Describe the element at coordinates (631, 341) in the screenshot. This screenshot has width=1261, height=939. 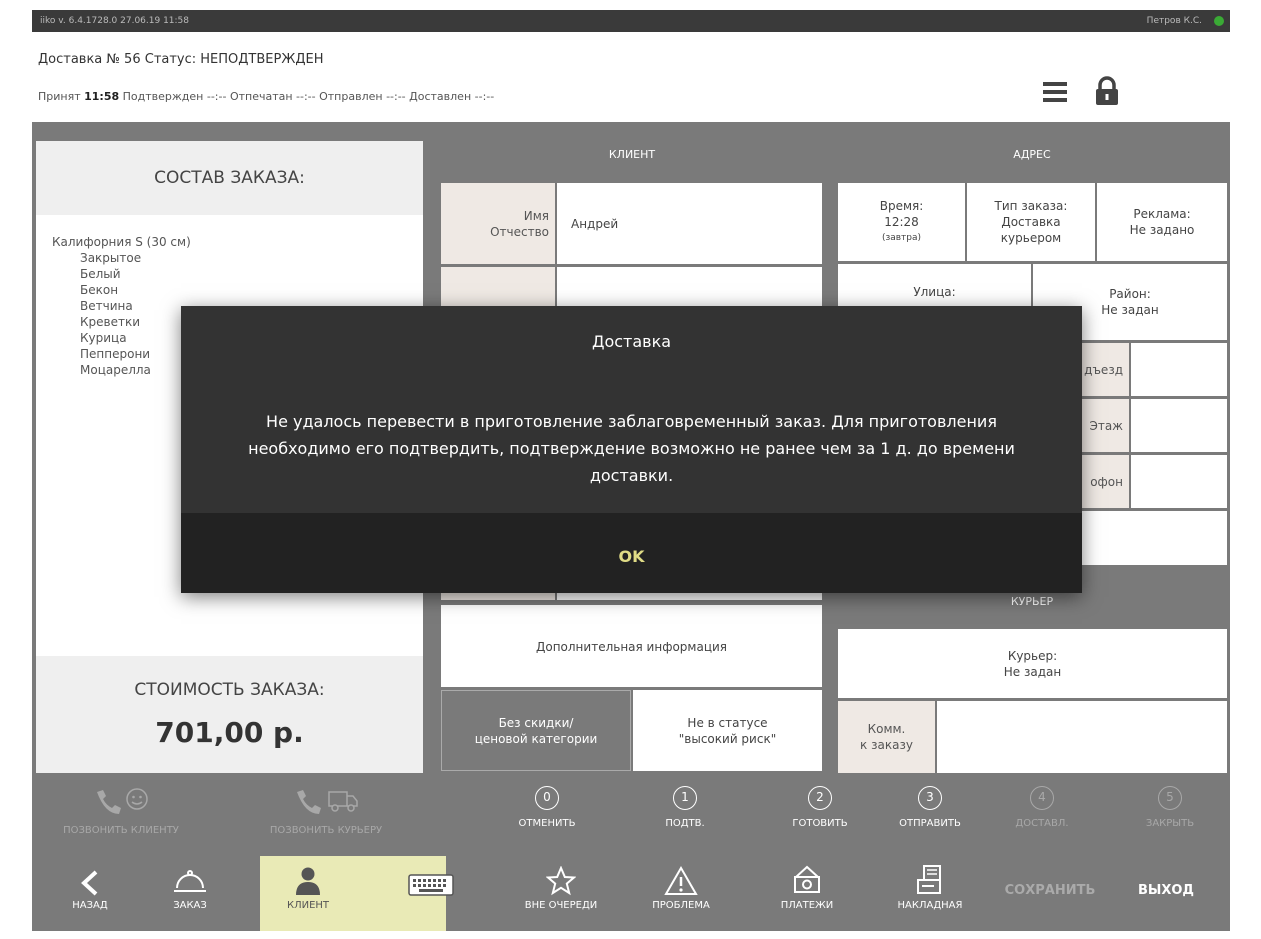
I see `dialog-title: Доставка` at that location.